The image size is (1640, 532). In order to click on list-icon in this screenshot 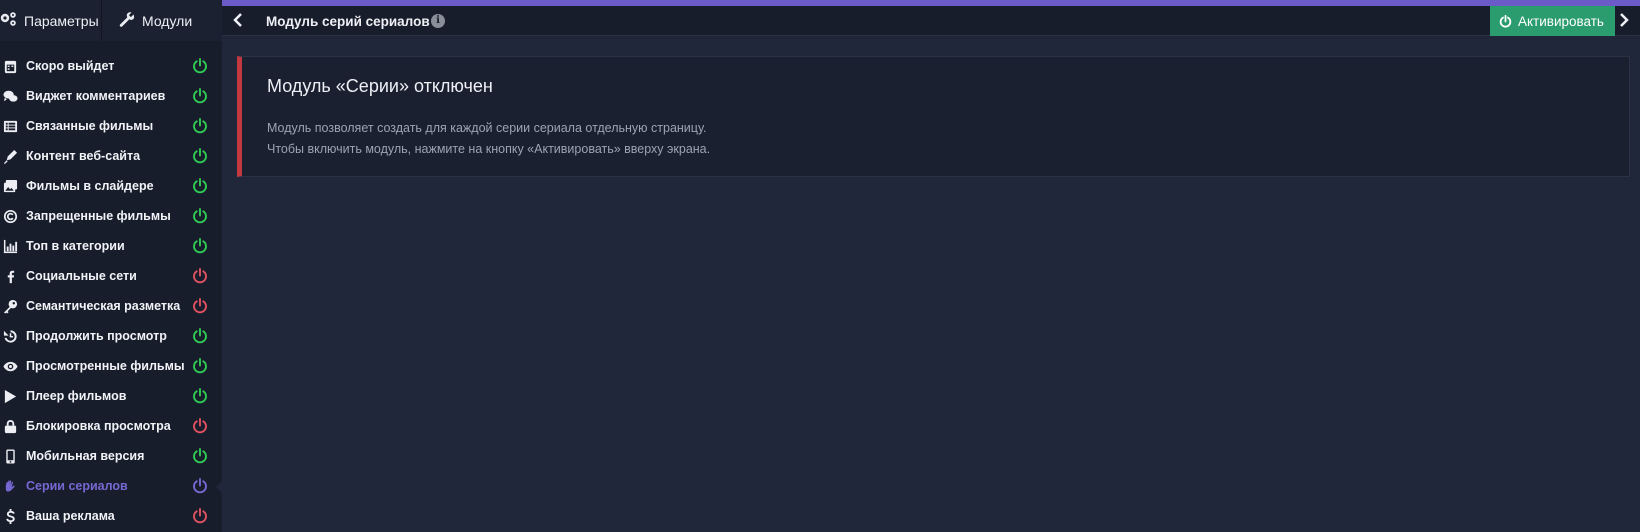, I will do `click(10, 126)`.